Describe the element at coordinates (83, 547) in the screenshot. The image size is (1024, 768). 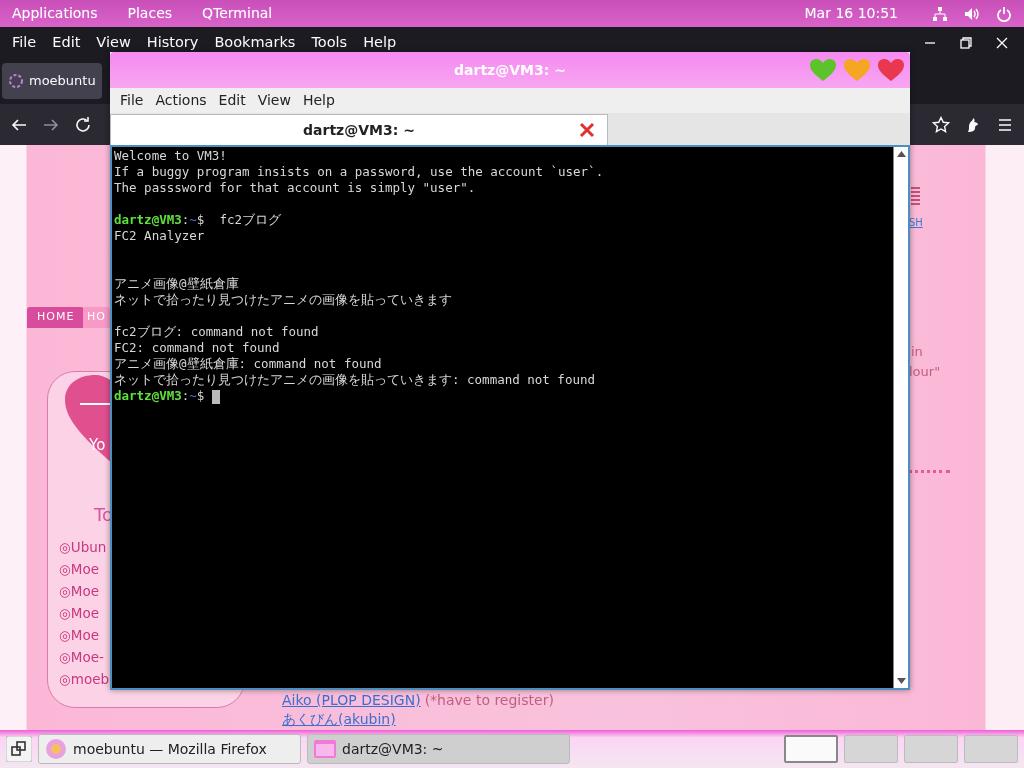
I see `sidebar-link: ◎Ubun` at that location.